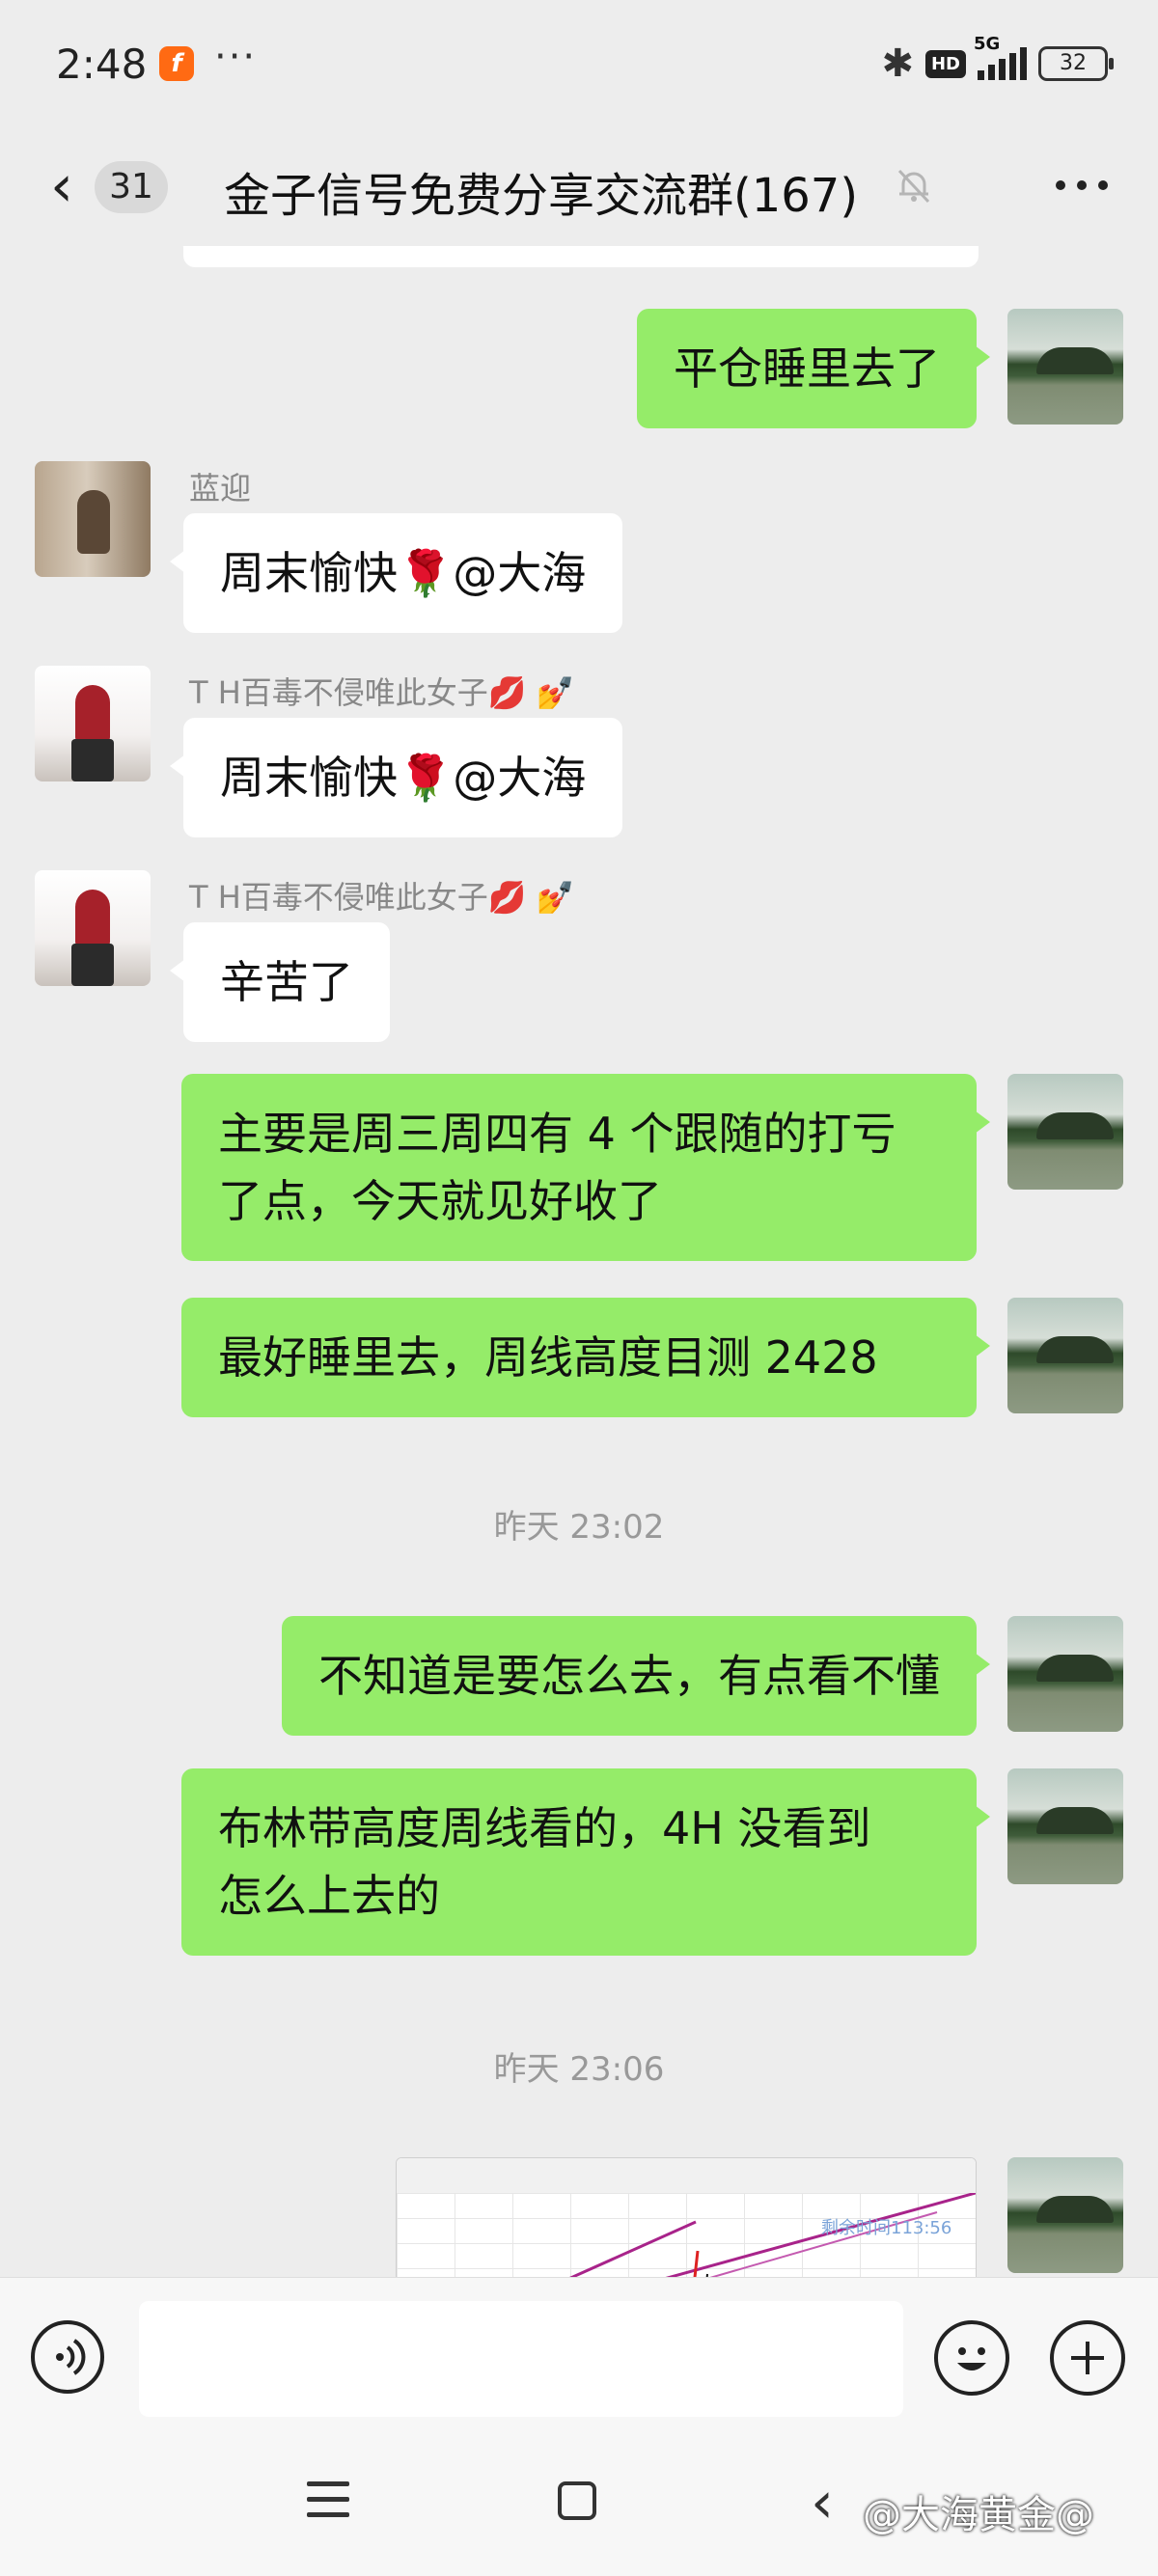  I want to click on chat-header: ‹ 31 金子信号免费分享交流群(167), so click(579, 188).